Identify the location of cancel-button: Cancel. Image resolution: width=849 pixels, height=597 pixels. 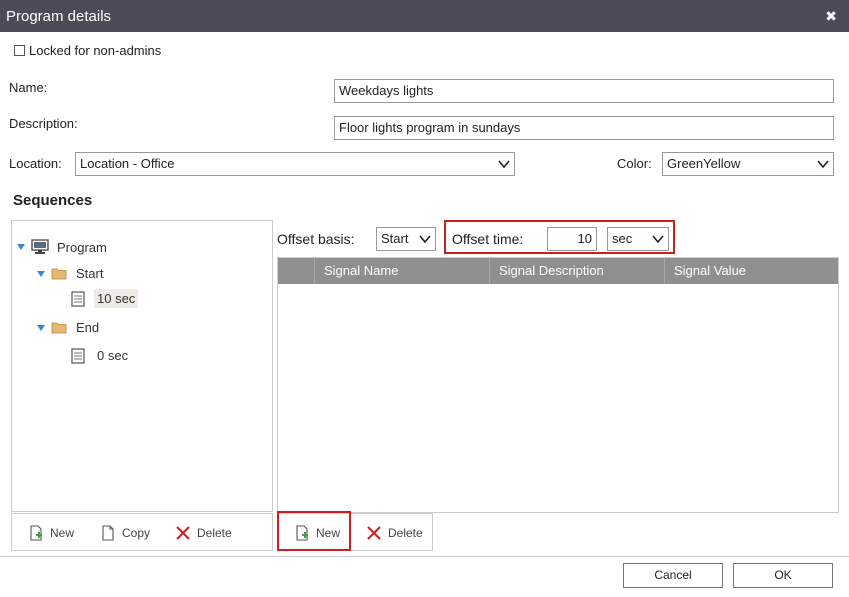
(673, 575).